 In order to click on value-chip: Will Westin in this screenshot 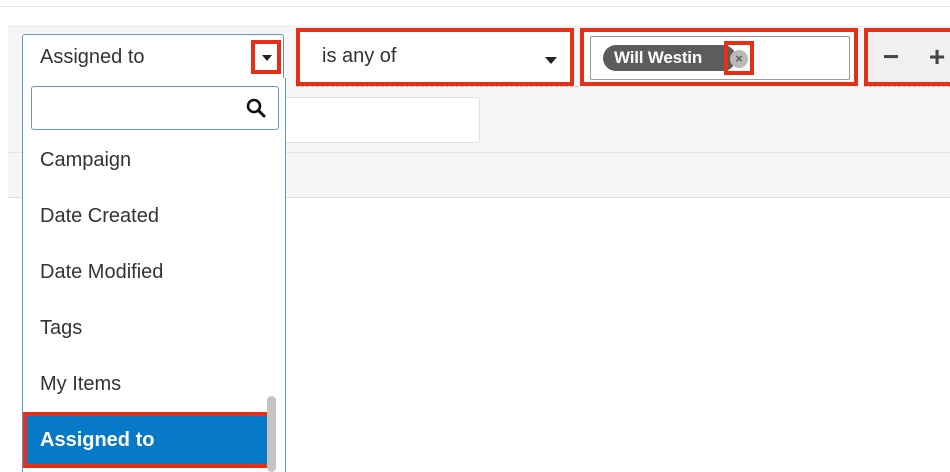, I will do `click(670, 58)`.